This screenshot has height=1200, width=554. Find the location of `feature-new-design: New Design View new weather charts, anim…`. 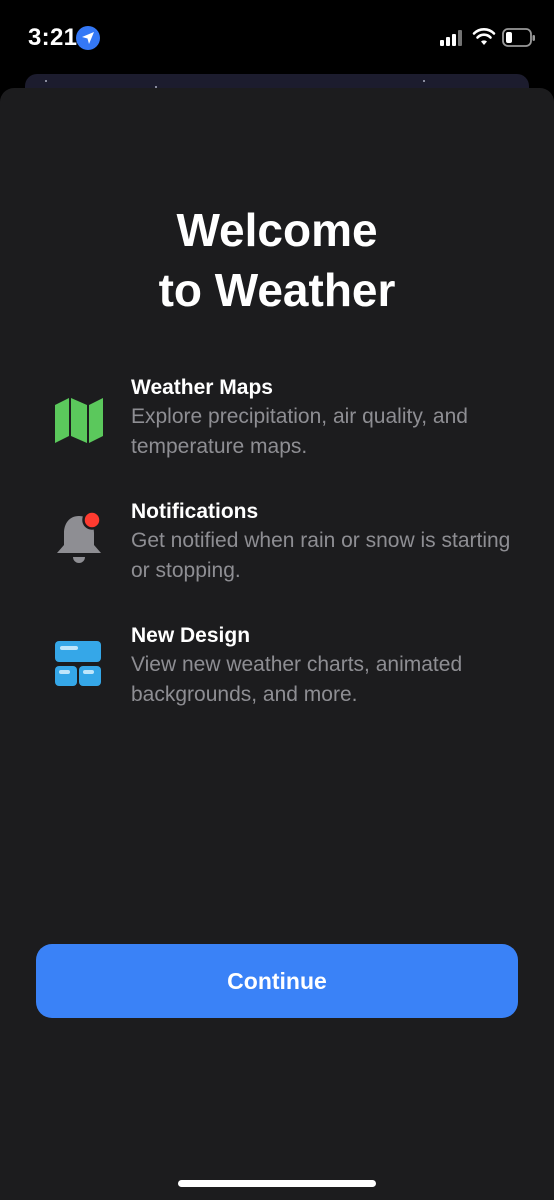

feature-new-design: New Design View new weather charts, anim… is located at coordinates (277, 677).